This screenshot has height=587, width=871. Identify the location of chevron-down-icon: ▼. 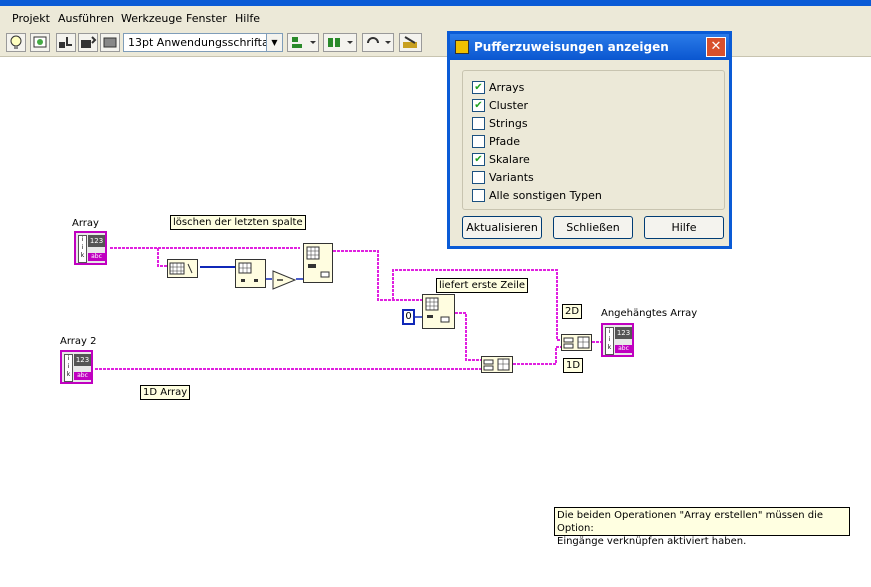
(274, 42).